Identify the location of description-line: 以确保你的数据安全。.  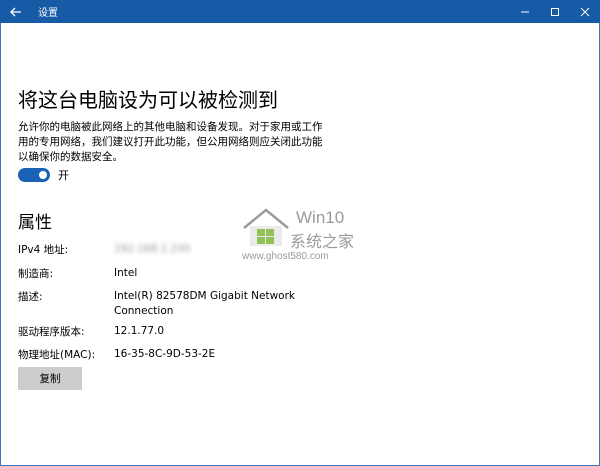
(70, 157).